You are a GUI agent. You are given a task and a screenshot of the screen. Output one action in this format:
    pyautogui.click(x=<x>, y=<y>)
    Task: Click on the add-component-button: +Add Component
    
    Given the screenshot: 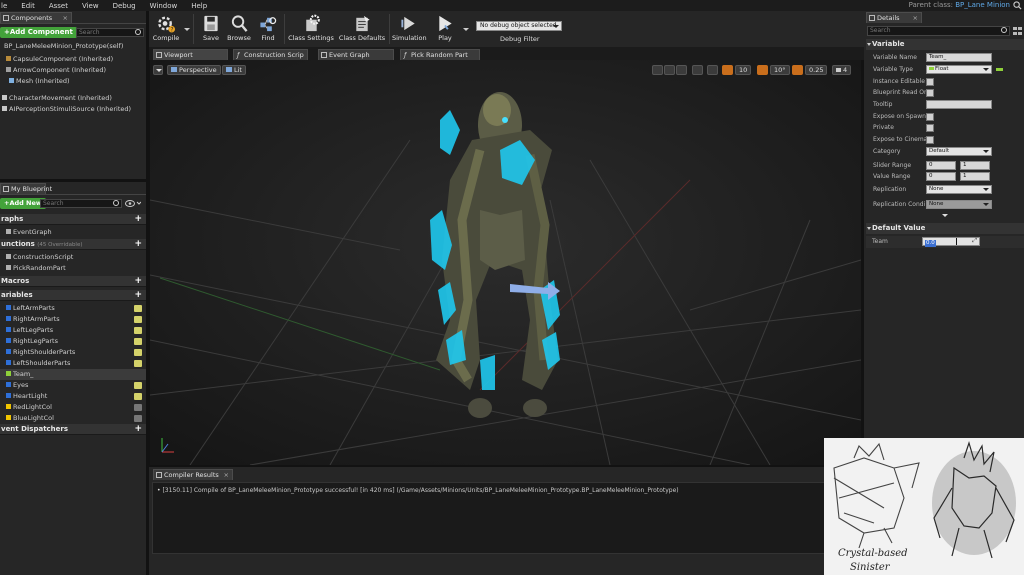 What is the action you would take?
    pyautogui.click(x=38, y=32)
    